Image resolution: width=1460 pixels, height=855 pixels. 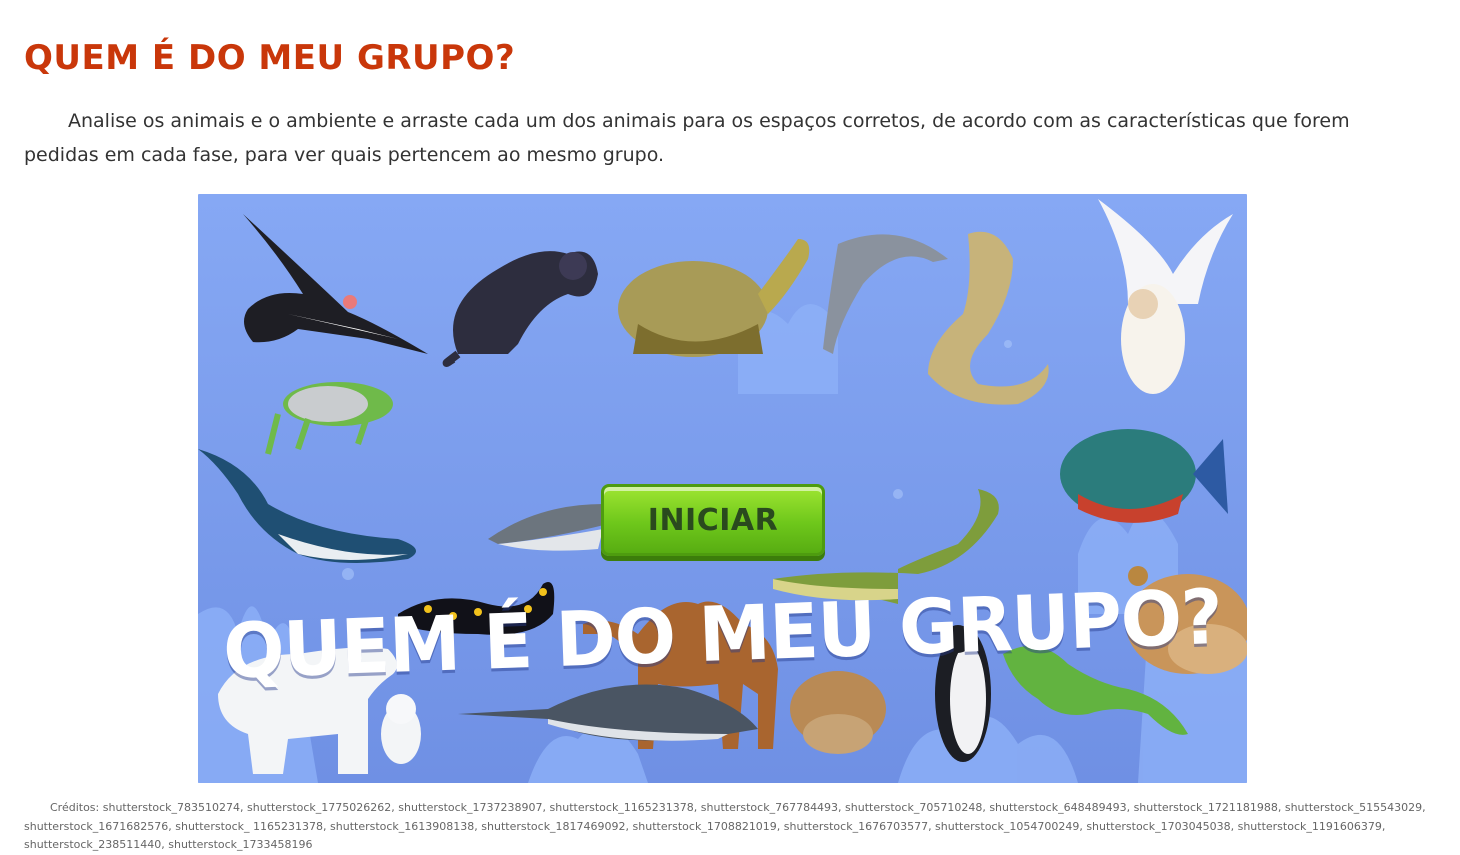 I want to click on page-title: QUEM É DO MEU GRUPO?, so click(x=270, y=58).